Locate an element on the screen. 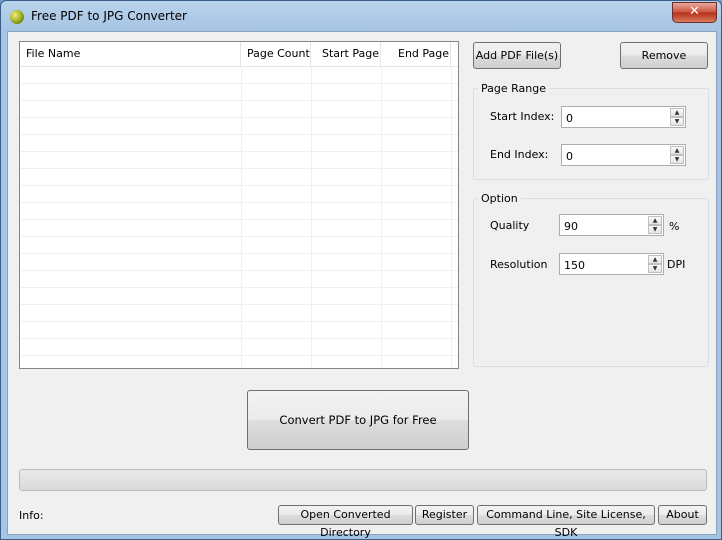 This screenshot has width=722, height=540. end-index-spinner: ▲ ▼ is located at coordinates (623, 155).